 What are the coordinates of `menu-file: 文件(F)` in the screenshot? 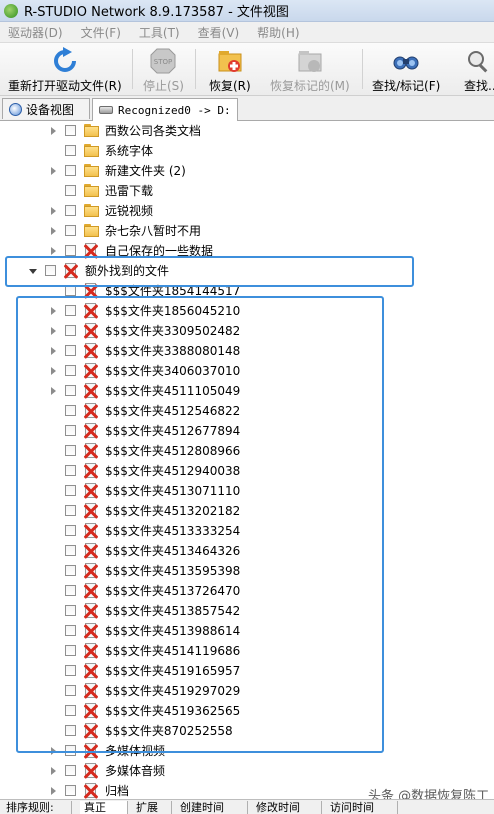 It's located at (101, 32).